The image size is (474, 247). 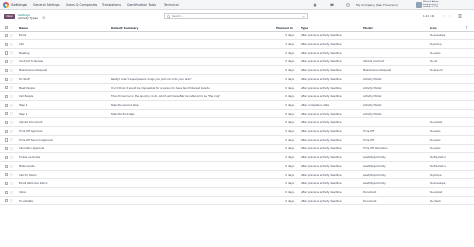 I want to click on menu-general-settings: General Settings, so click(x=46, y=5).